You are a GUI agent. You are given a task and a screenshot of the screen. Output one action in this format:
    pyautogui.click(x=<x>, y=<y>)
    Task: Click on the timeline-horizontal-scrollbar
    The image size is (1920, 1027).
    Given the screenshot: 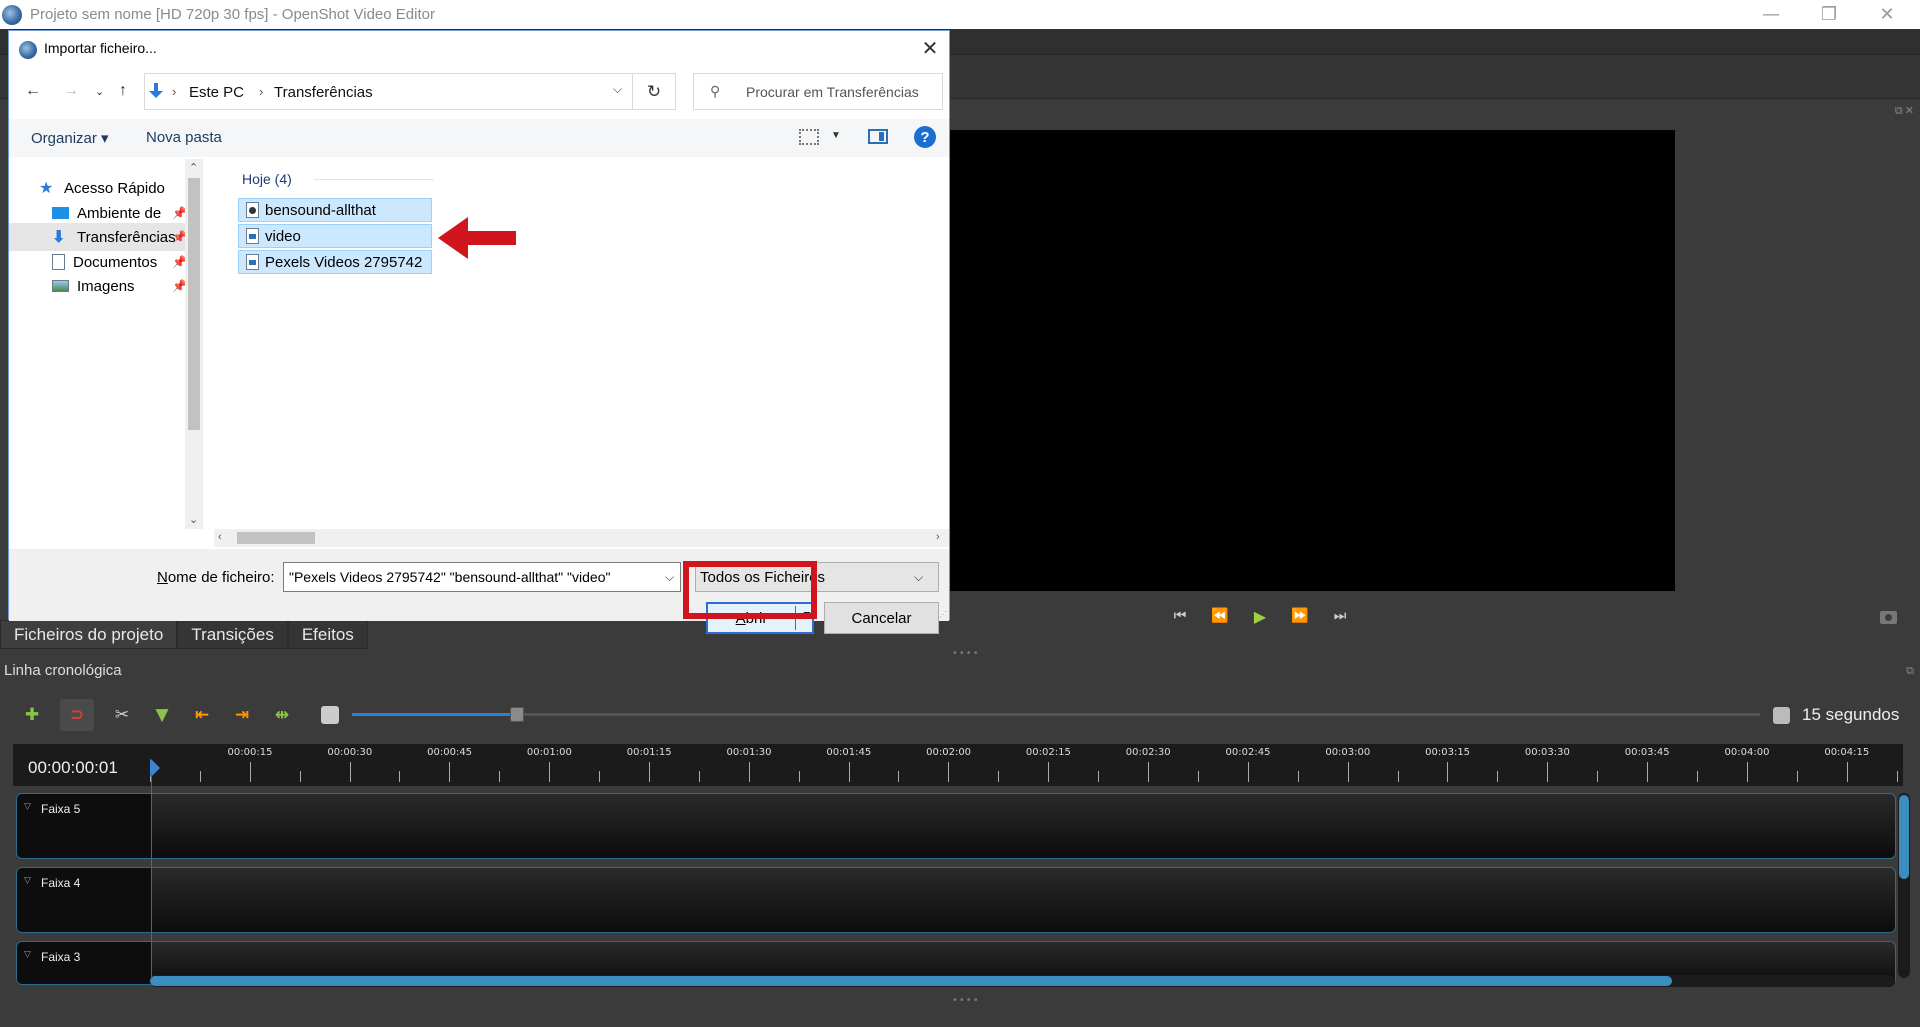 What is the action you would take?
    pyautogui.click(x=1022, y=981)
    